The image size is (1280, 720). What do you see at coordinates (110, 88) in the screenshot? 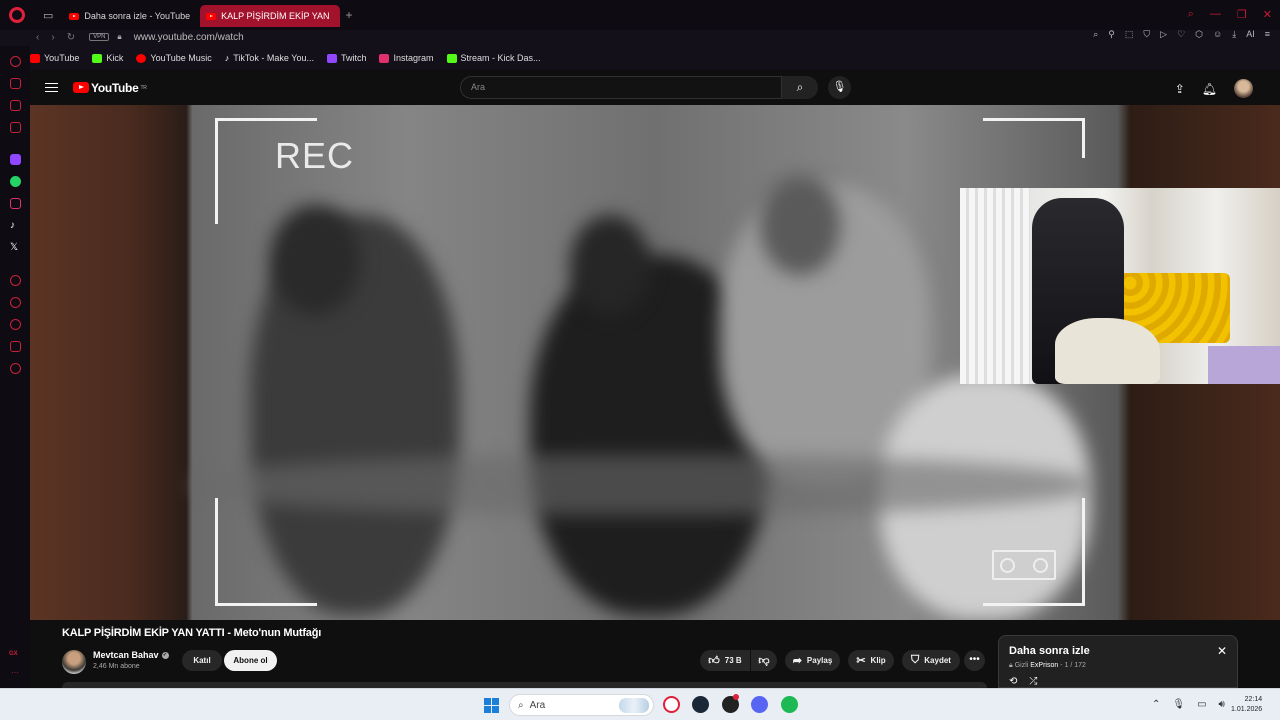
I see `youtube-logo: YouTube TR` at bounding box center [110, 88].